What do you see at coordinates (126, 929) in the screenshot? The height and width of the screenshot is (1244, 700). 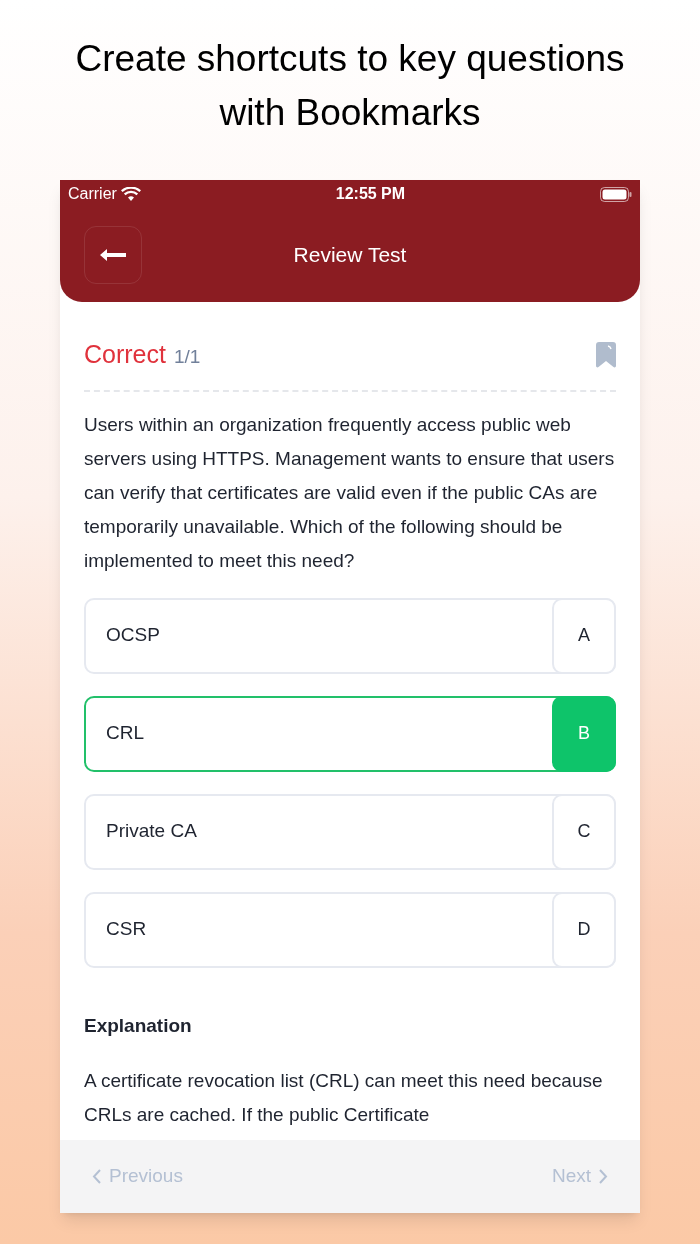 I see `option-text: CSR` at bounding box center [126, 929].